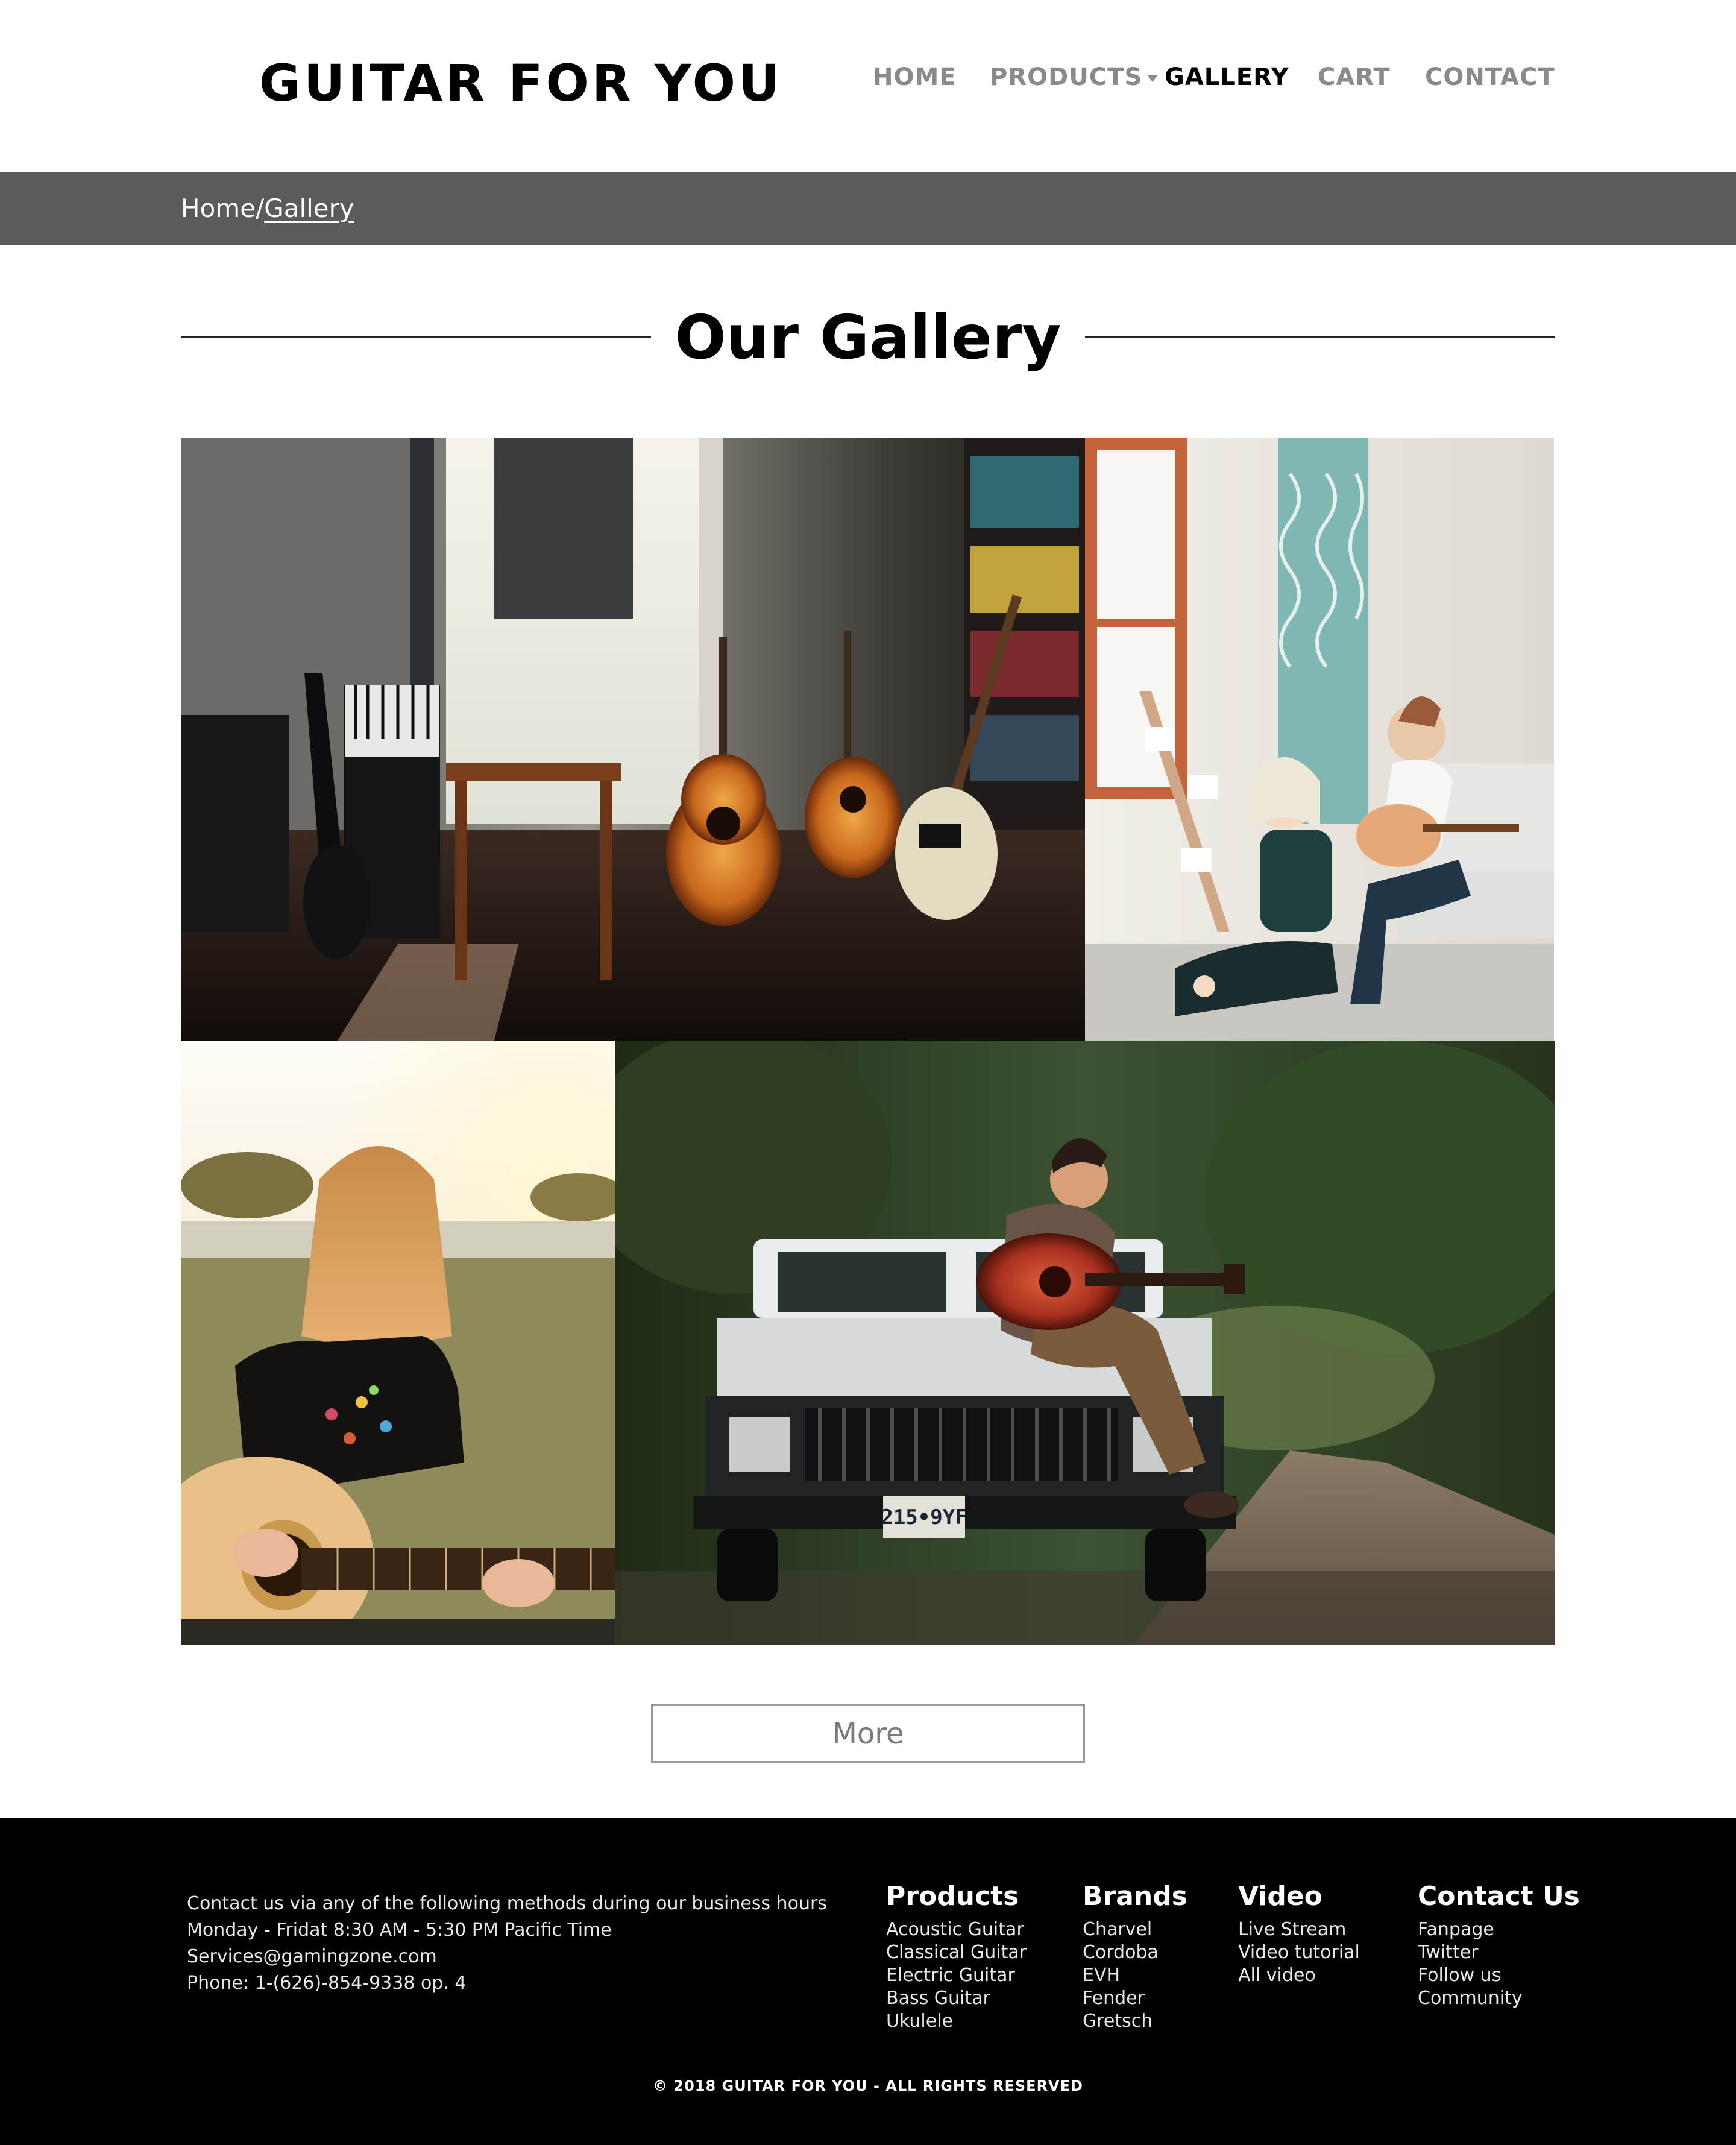 The width and height of the screenshot is (1736, 2145). I want to click on breadcrumb: Home/Gallery, so click(267, 209).